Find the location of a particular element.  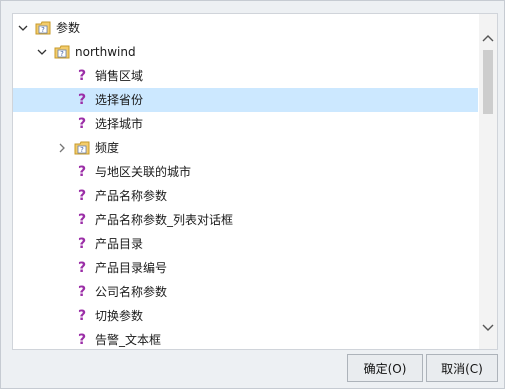

tree-item-parameter: ? 与地区关联的城市 is located at coordinates (245, 172).